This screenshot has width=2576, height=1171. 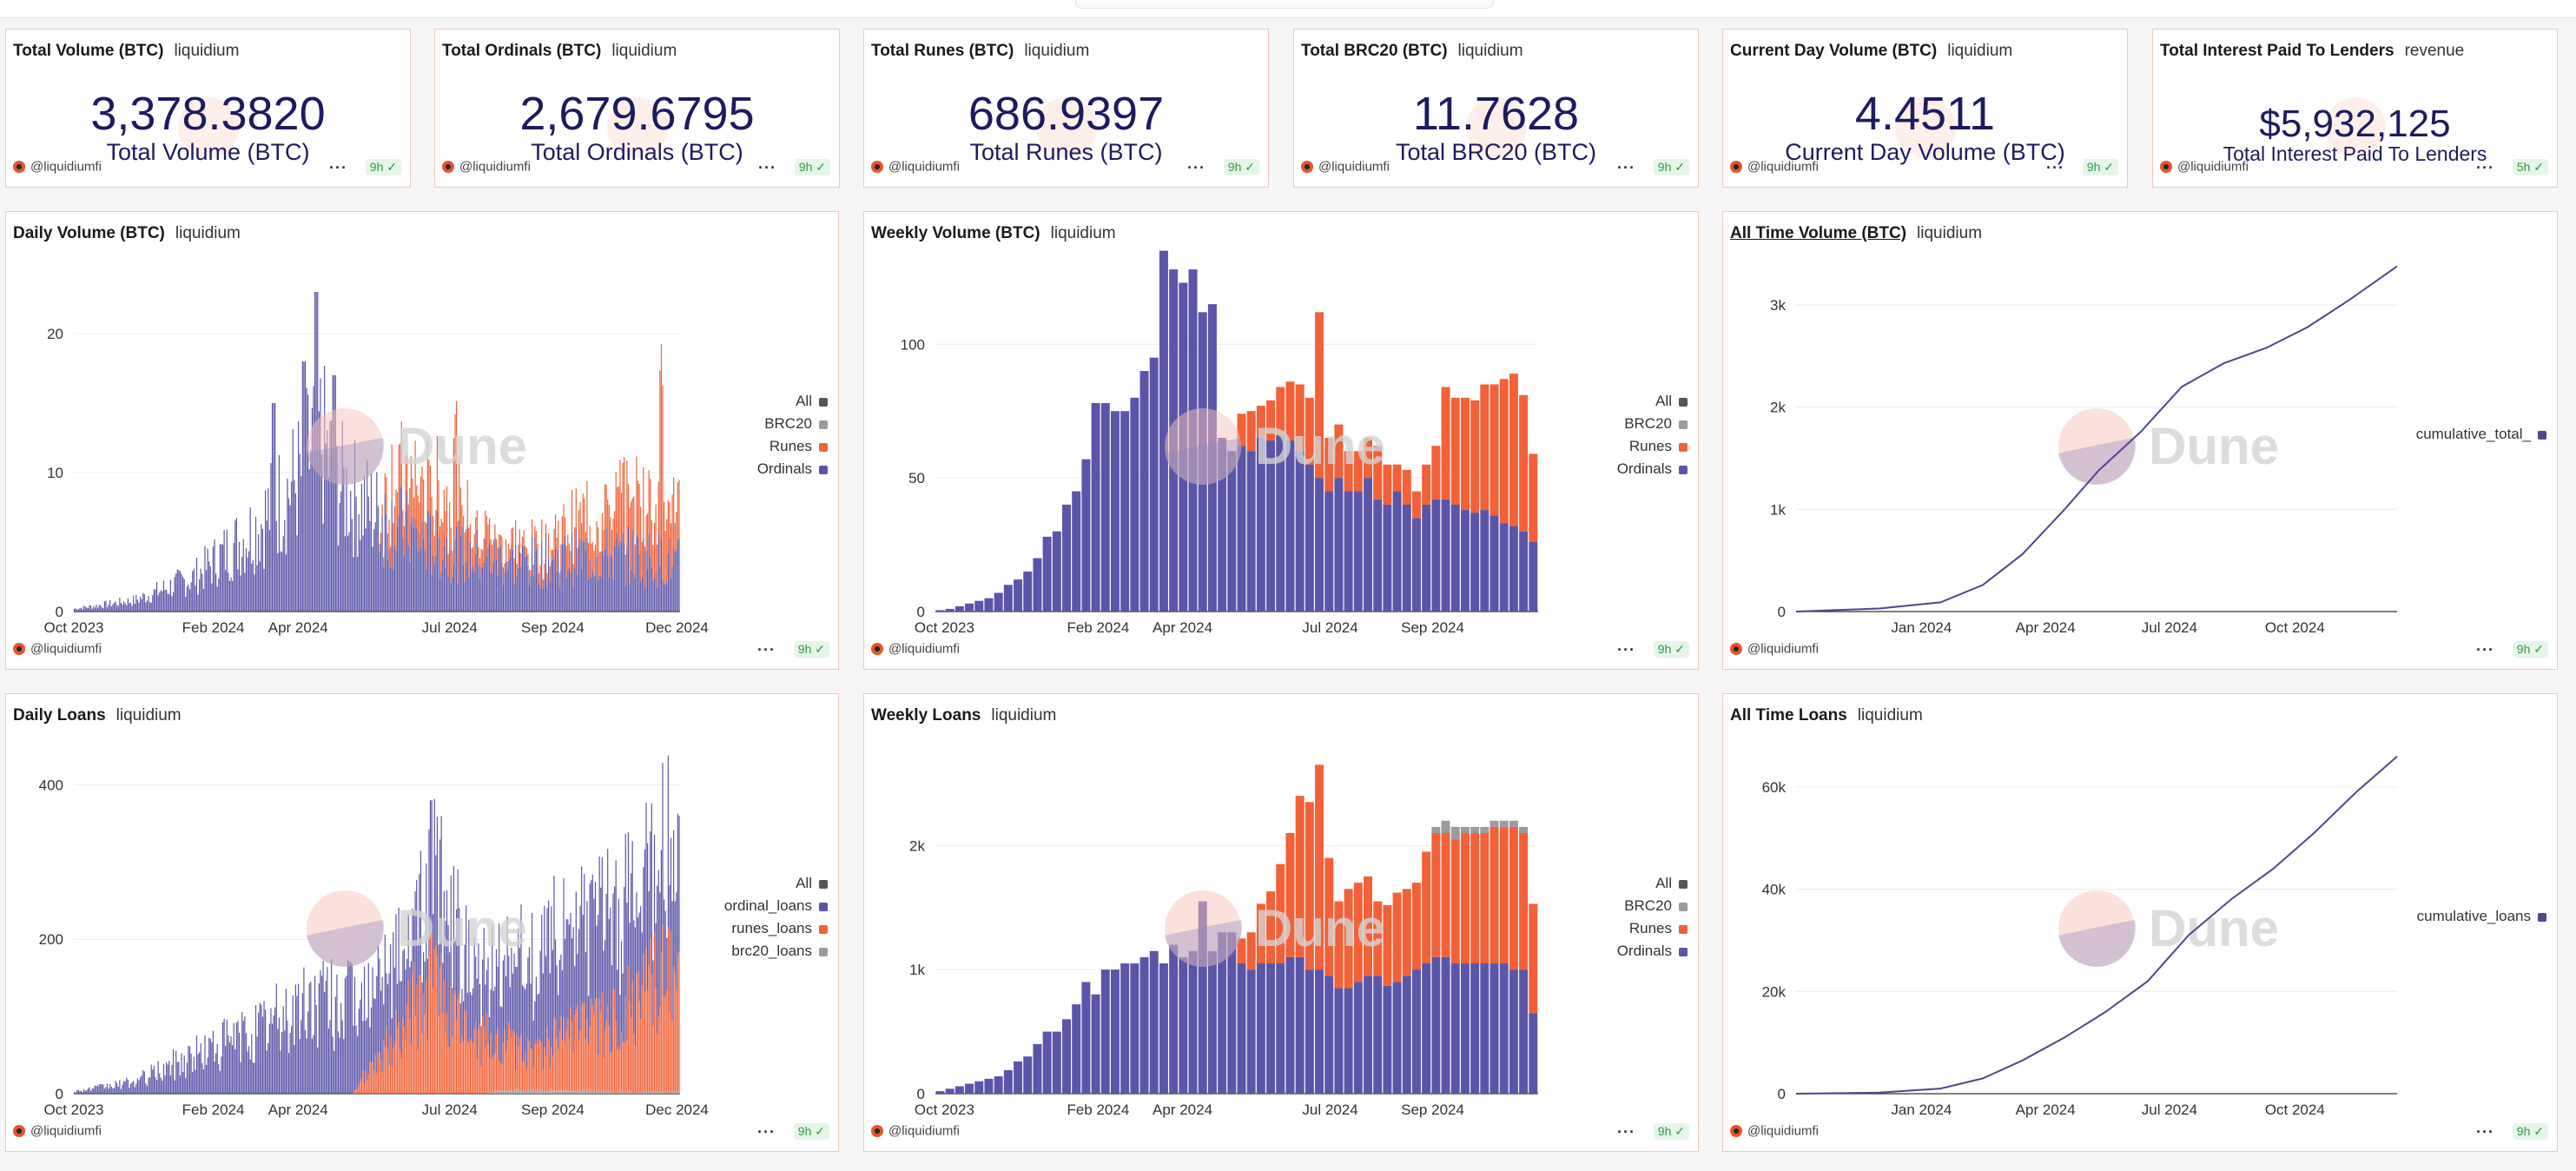 What do you see at coordinates (942, 51) in the screenshot?
I see `panel-title: Total Runes (BTC)` at bounding box center [942, 51].